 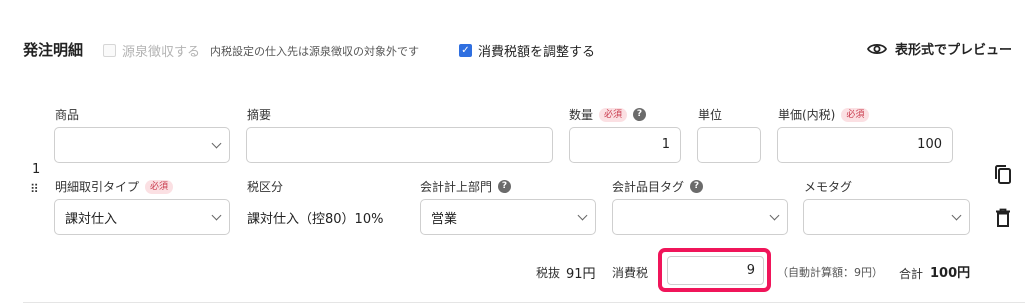 I want to click on quantity-label: 数量 必須 ?, so click(x=608, y=114).